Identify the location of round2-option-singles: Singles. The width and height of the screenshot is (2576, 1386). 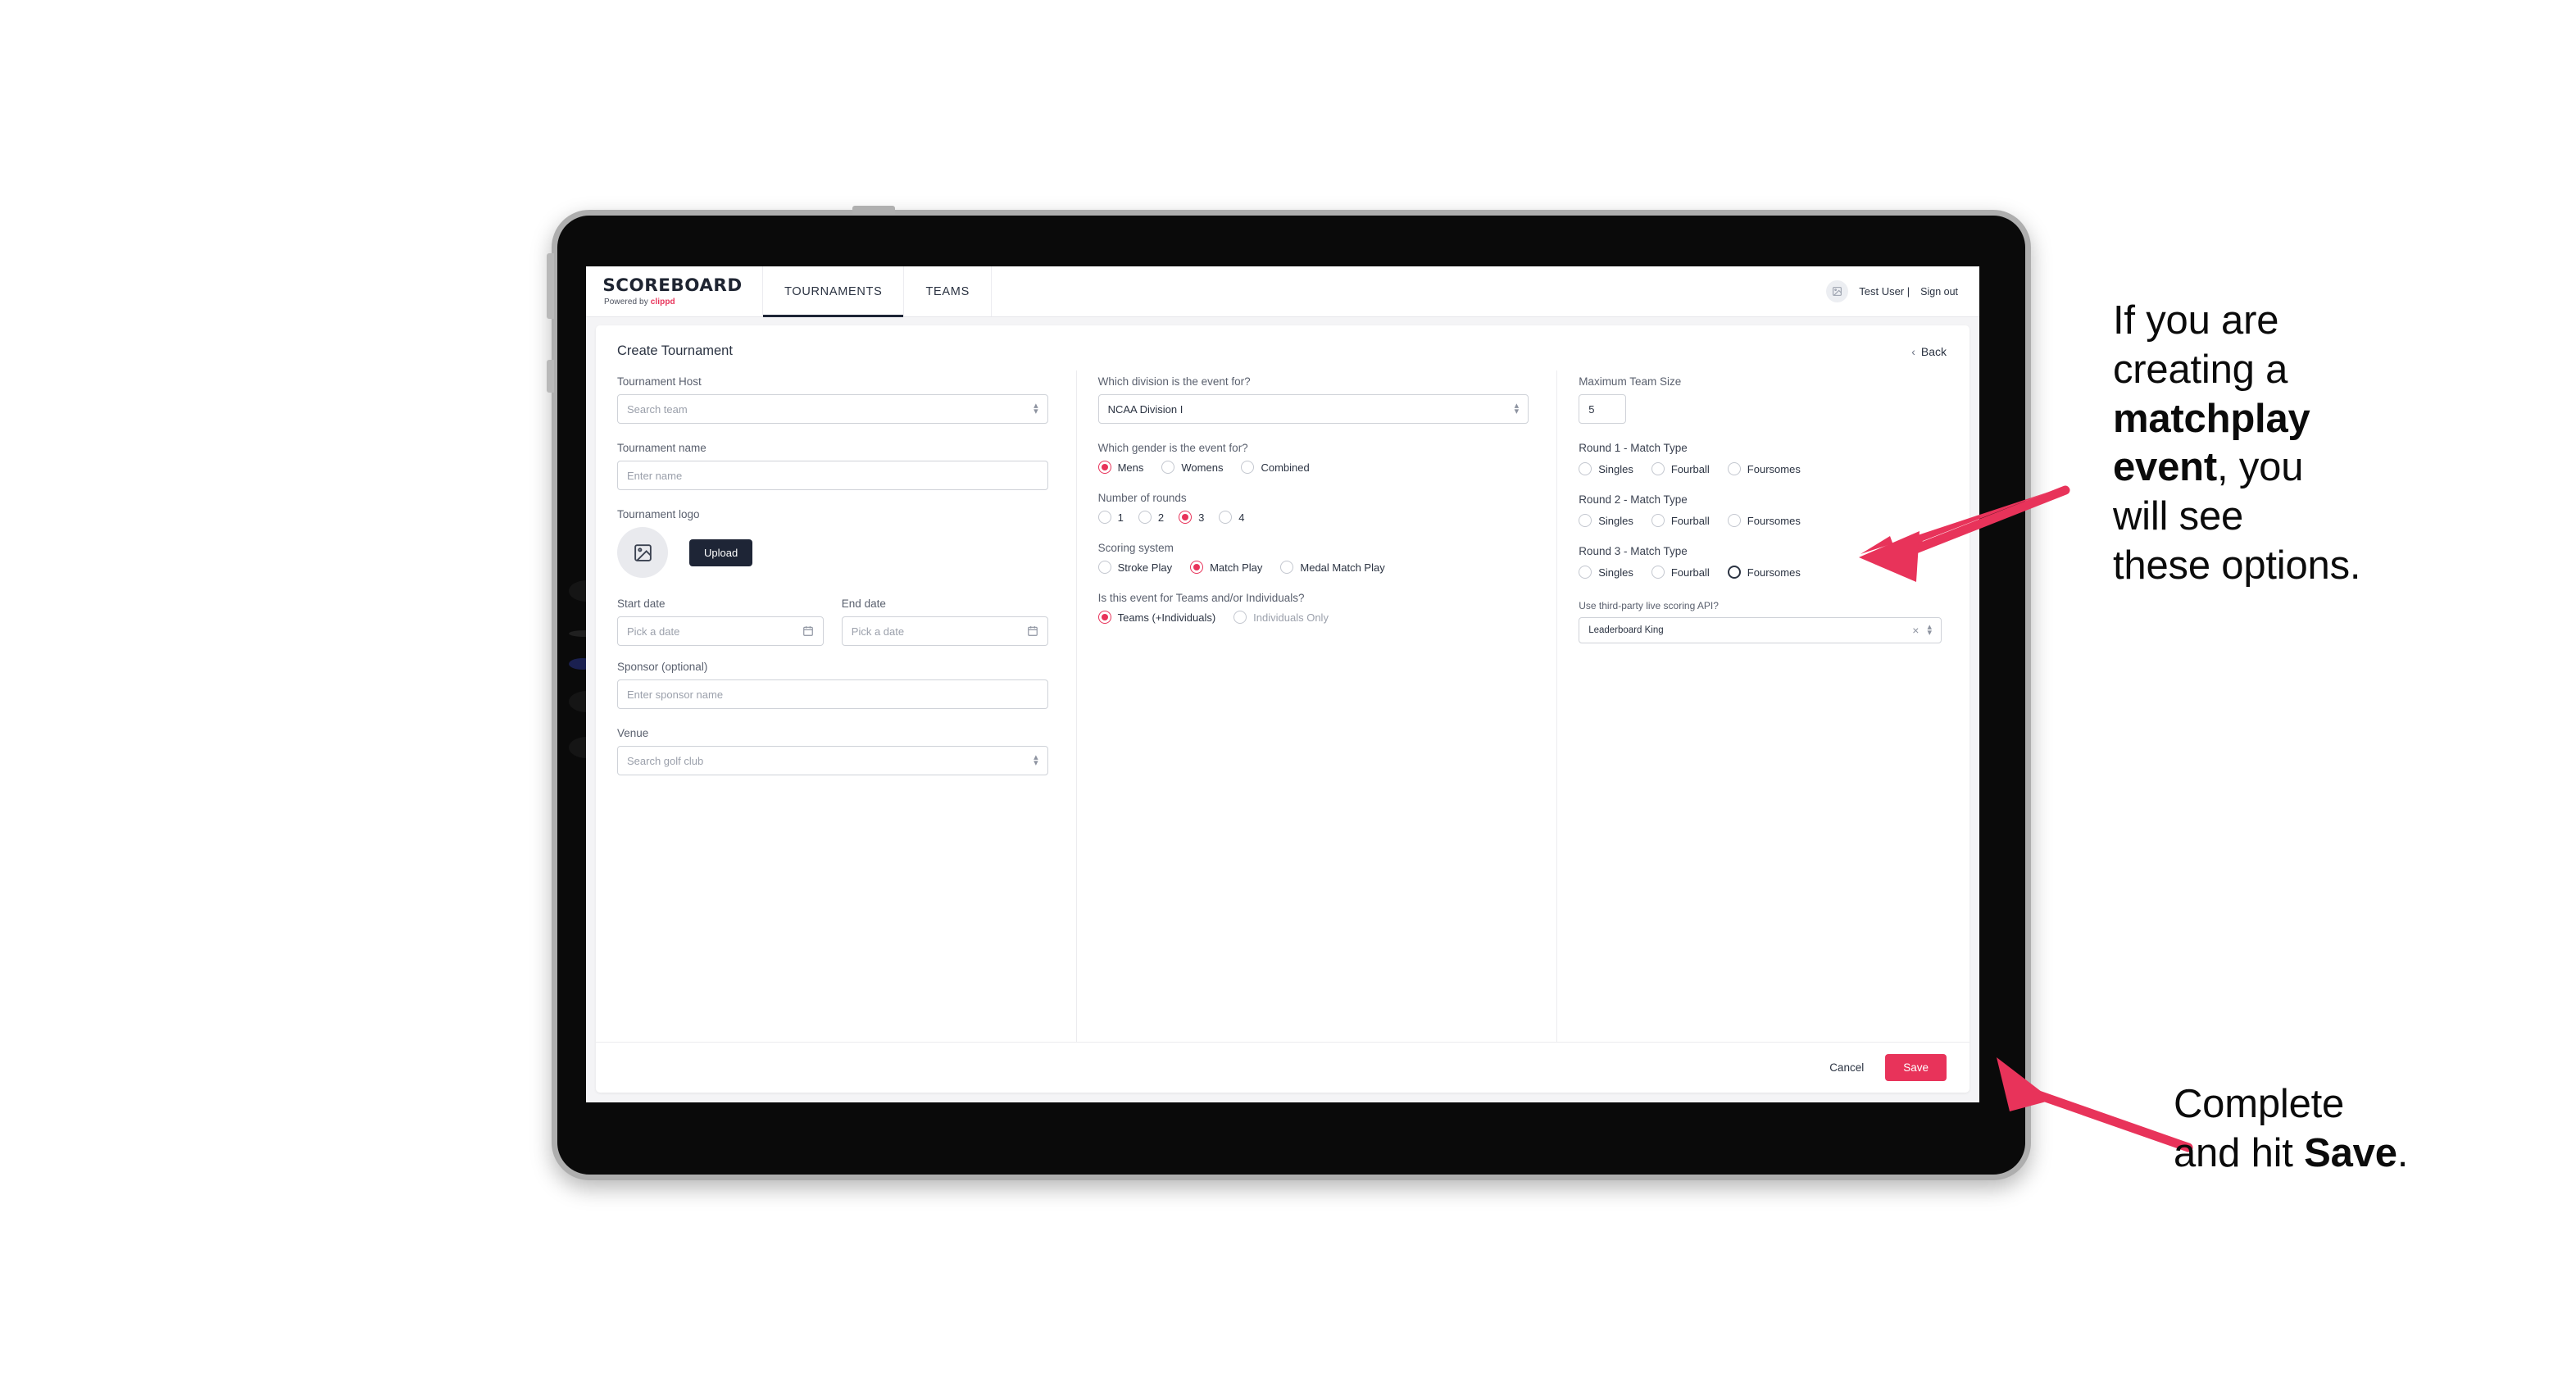
(1606, 520).